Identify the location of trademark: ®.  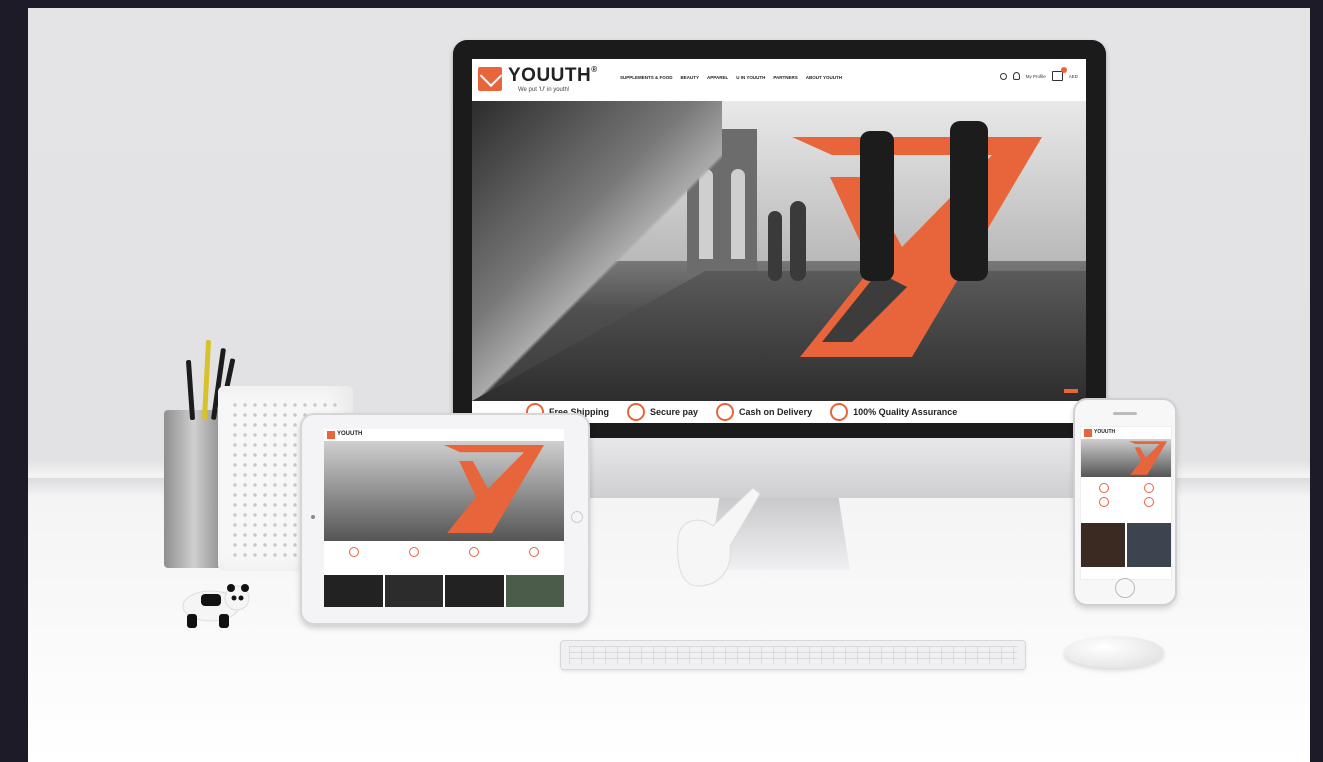
(594, 69).